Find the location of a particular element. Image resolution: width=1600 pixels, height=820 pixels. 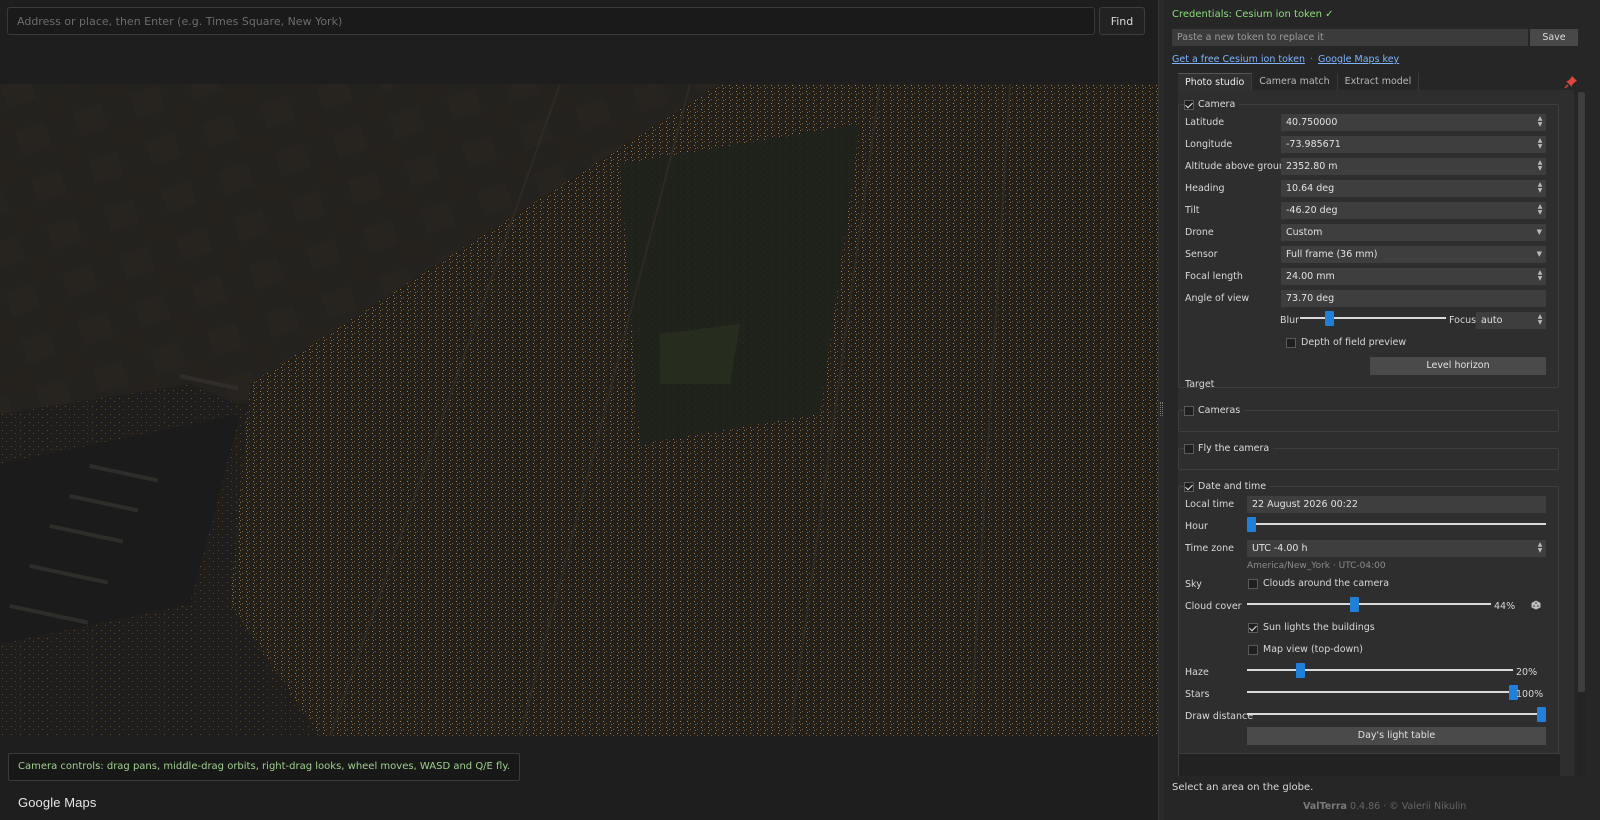

light-table-button: Day's light table is located at coordinates (1396, 736).